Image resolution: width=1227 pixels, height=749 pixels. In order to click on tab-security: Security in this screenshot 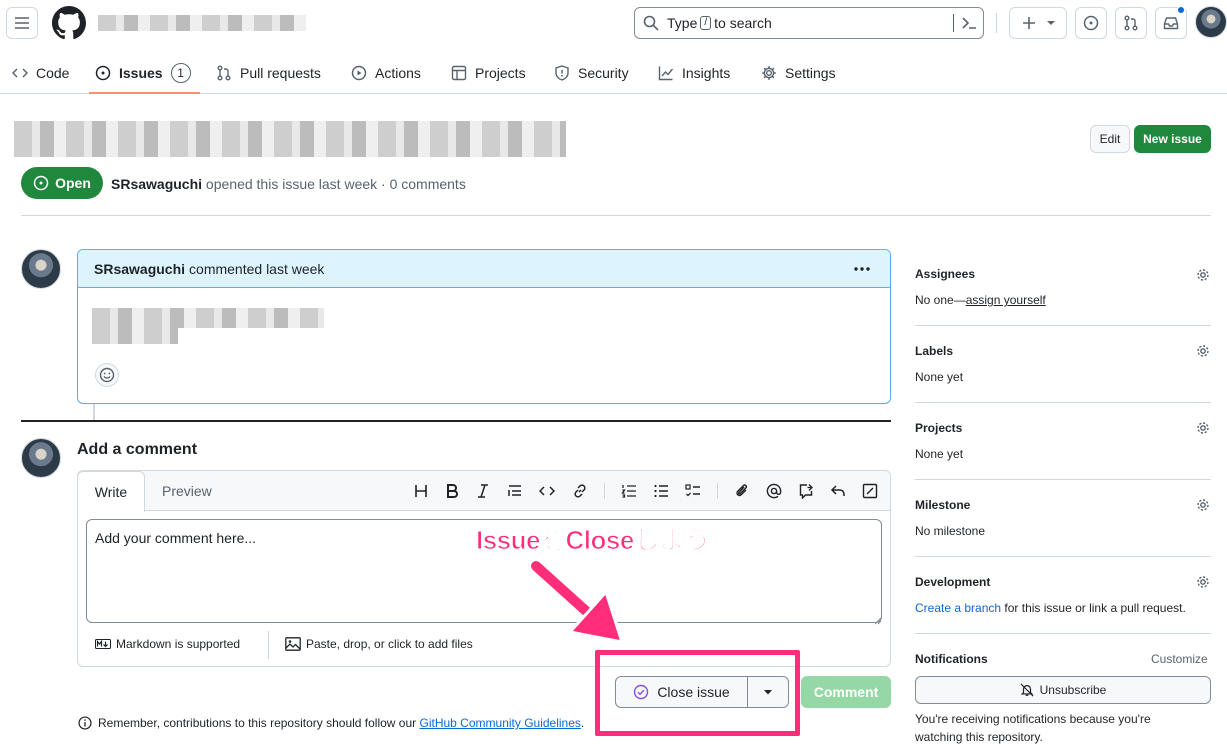, I will do `click(591, 73)`.